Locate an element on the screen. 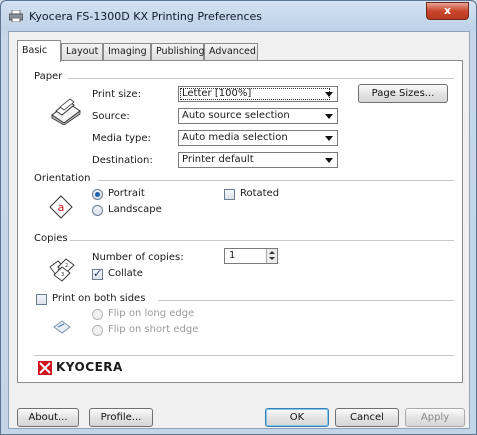  print-both-sides-label: Print on both sides is located at coordinates (99, 298).